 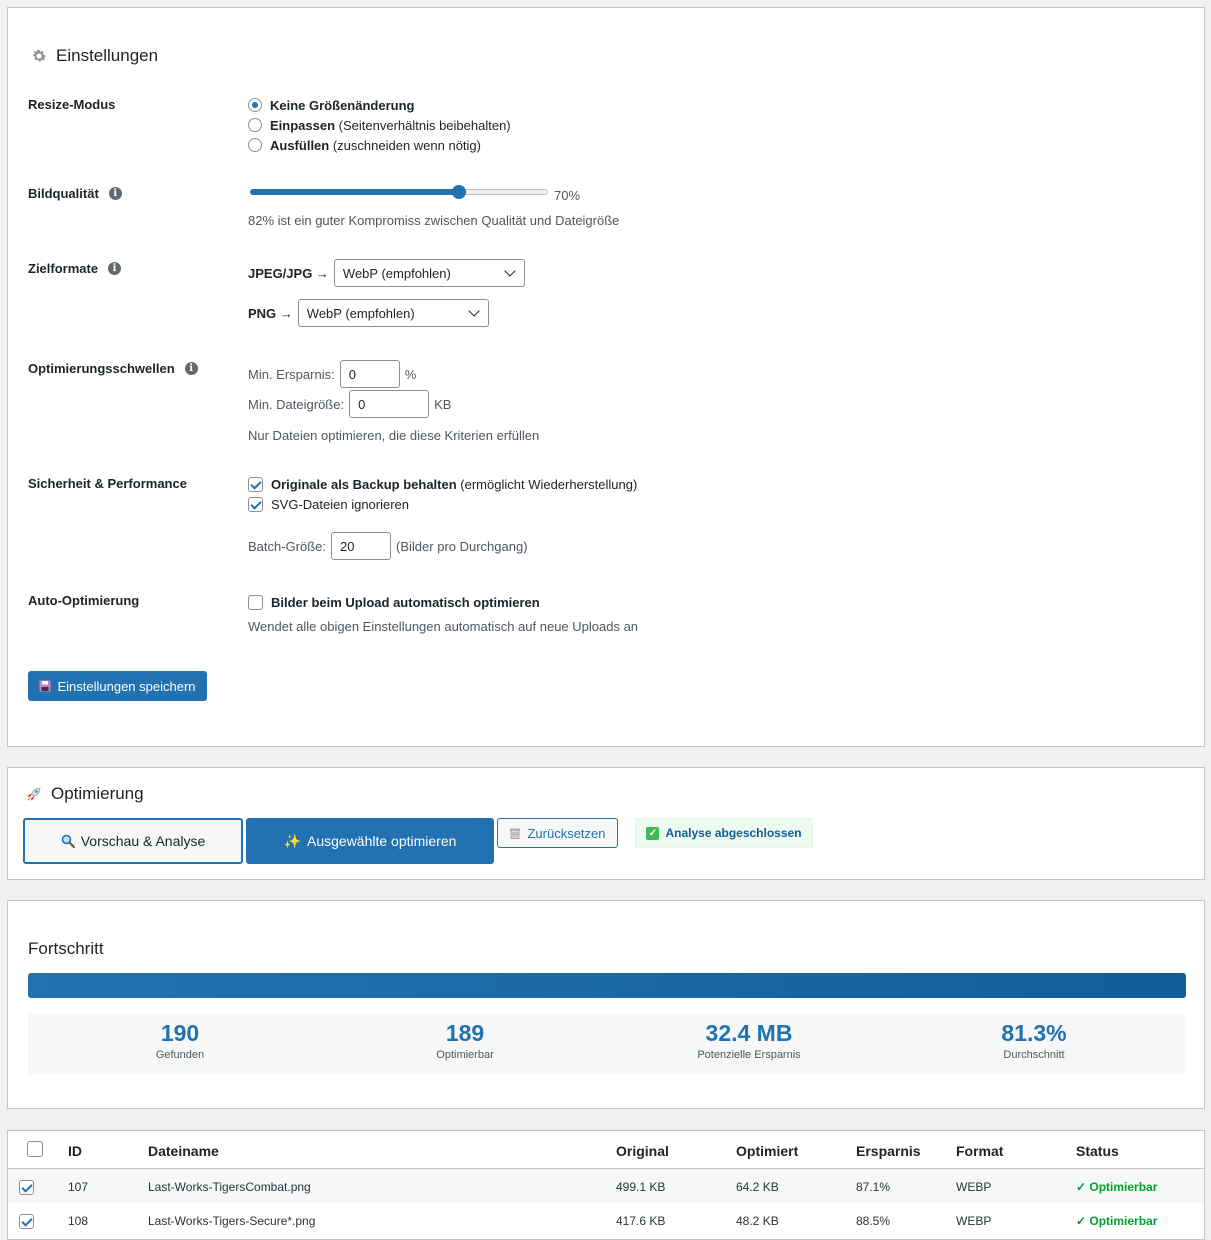 I want to click on auto-label-text: Auto-Optimierung, so click(x=84, y=600).